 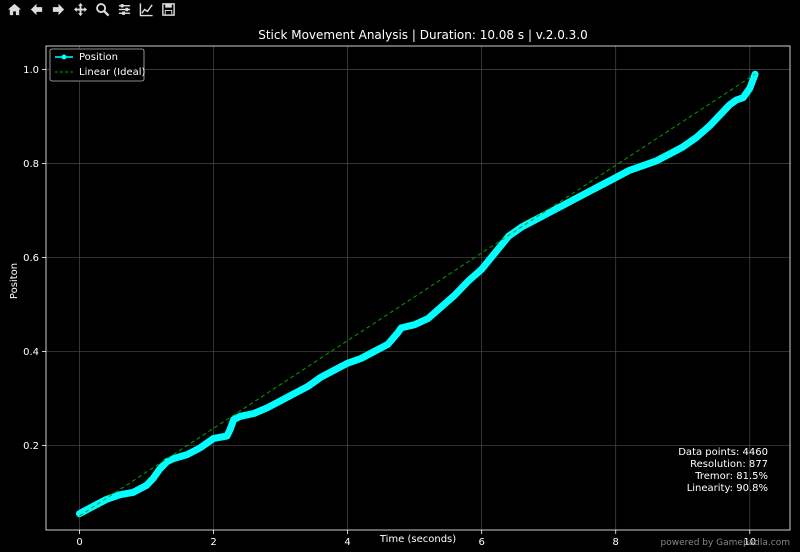 I want to click on stat-tremor: Tremor: 81.5%, so click(x=731, y=476).